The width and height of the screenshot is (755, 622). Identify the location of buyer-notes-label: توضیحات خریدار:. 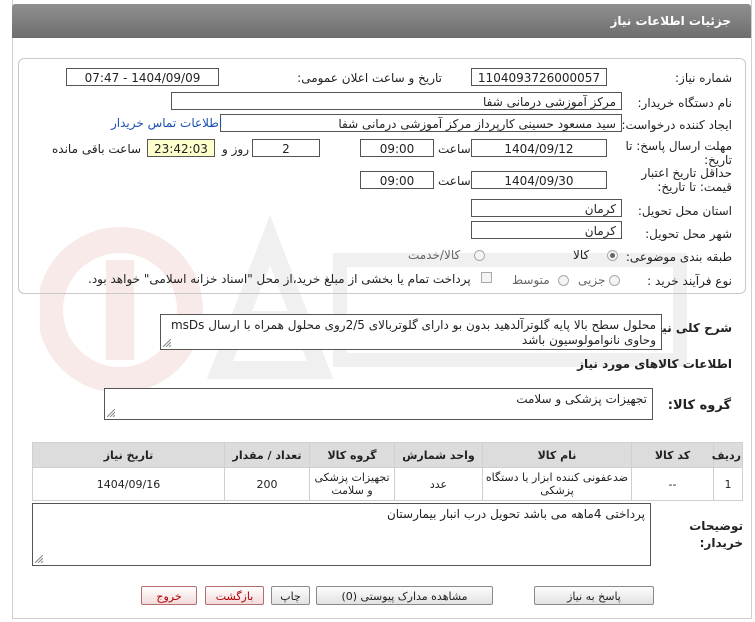
(716, 534).